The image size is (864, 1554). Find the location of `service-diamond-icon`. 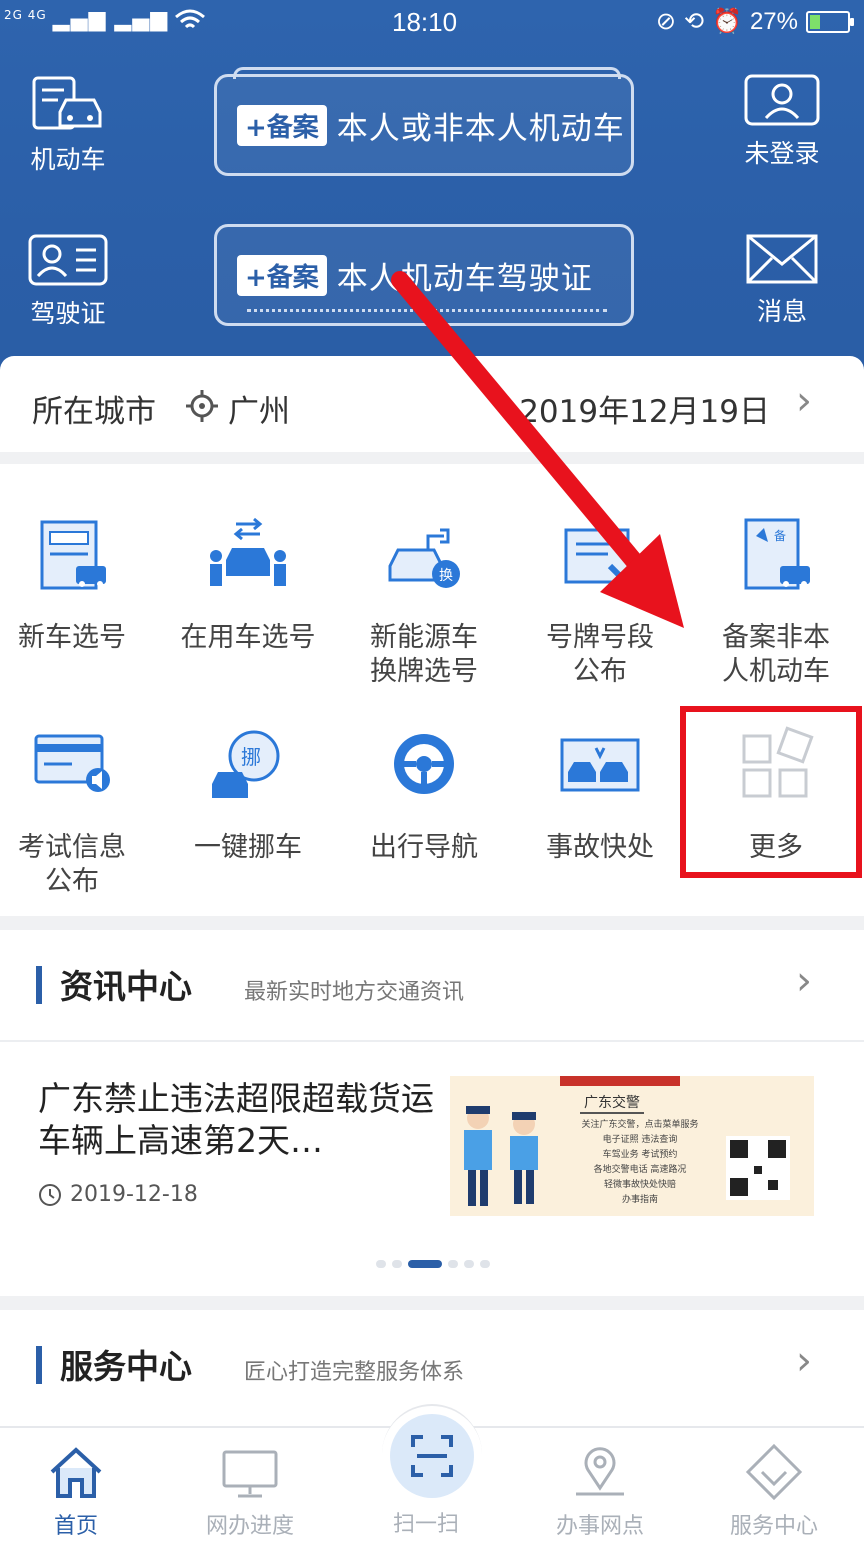

service-diamond-icon is located at coordinates (774, 1472).